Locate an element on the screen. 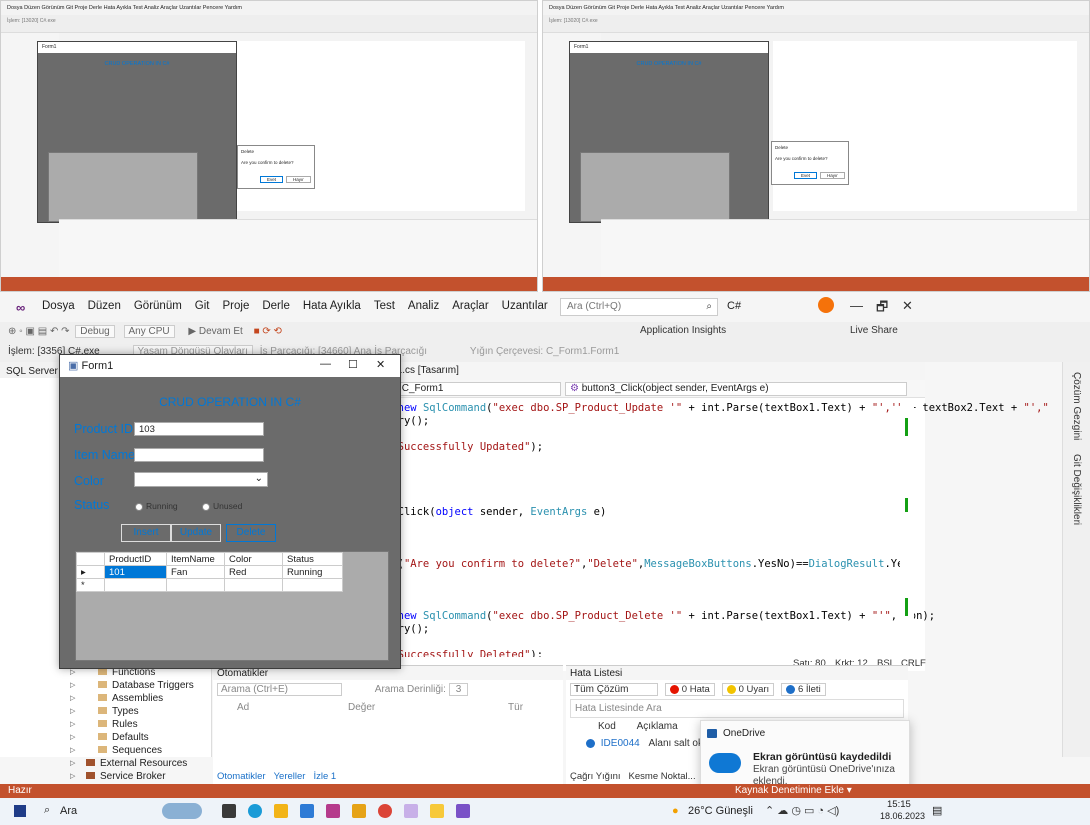 This screenshot has width=1090, height=825. grid-cell: Fan is located at coordinates (195, 572).